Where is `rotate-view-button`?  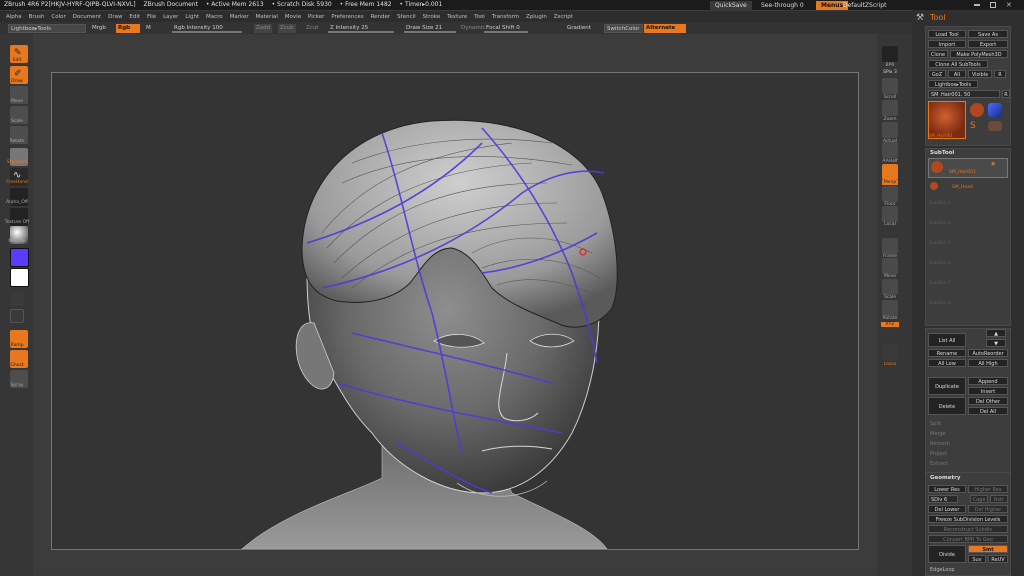
rotate-view-button is located at coordinates (890, 308).